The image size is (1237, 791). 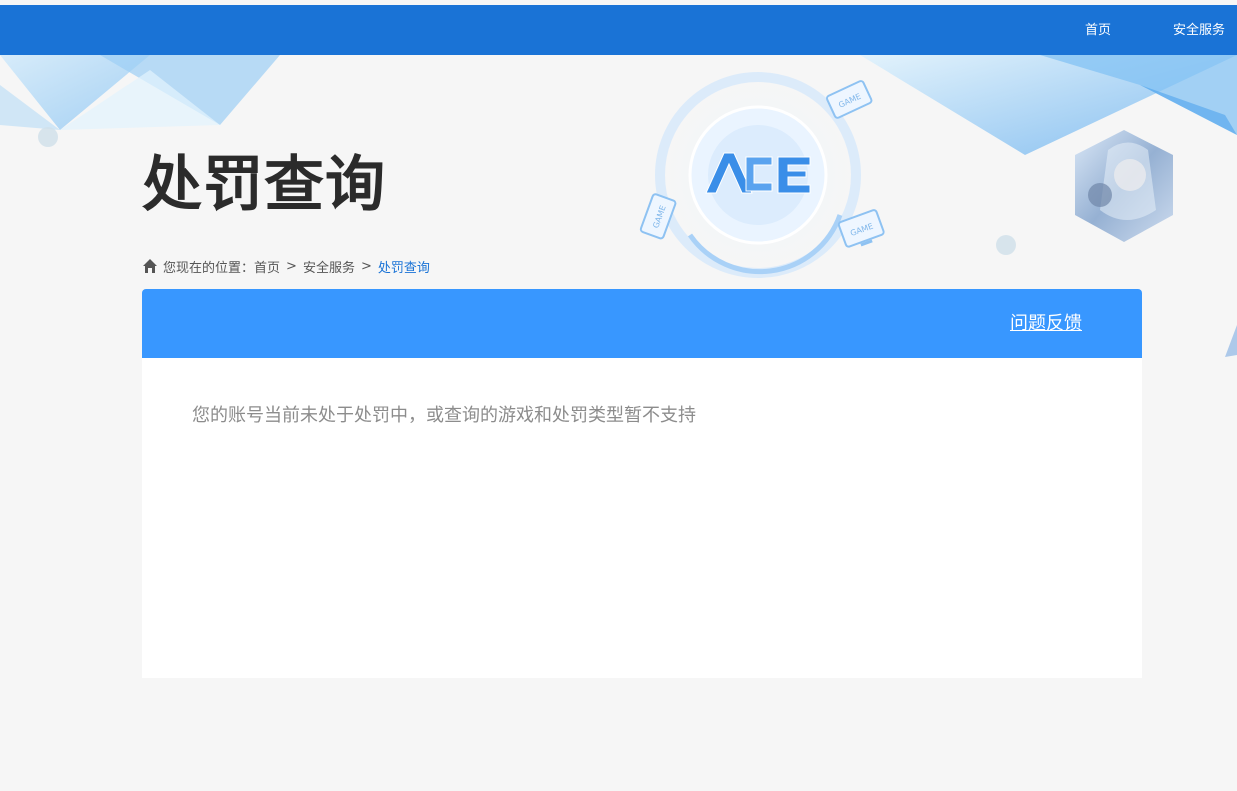 I want to click on game-device-icon: GAME, so click(x=849, y=99).